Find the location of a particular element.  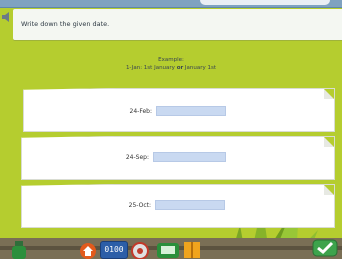

example-line-post: January 1st is located at coordinates (200, 68).